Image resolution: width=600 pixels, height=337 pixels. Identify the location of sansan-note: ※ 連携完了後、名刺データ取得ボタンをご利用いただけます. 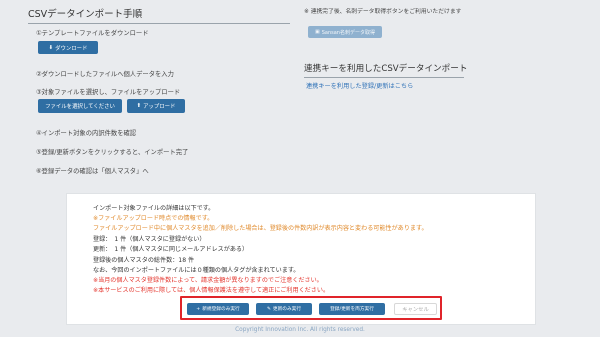
(383, 12).